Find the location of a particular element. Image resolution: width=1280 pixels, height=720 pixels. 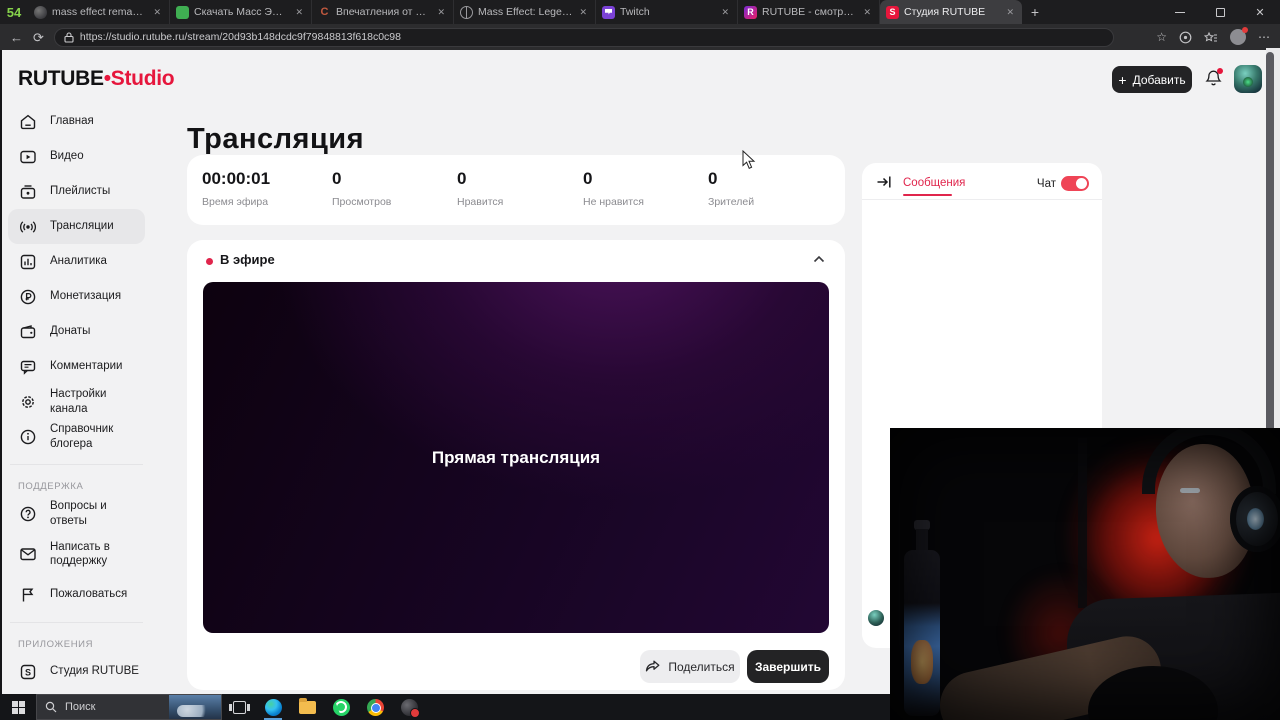

sidebar-item-label: Написать в поддержку is located at coordinates (80, 553).